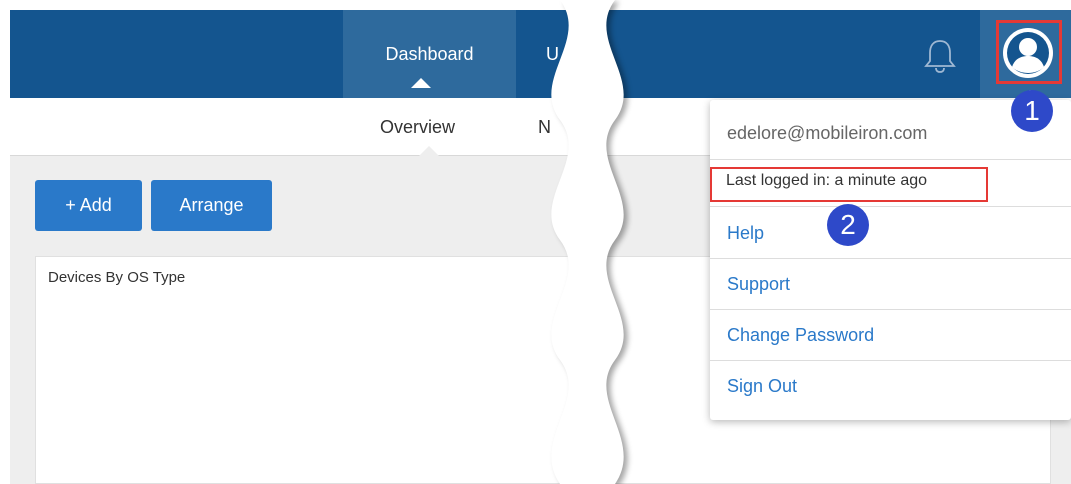 The height and width of the screenshot is (484, 1071). I want to click on callout-number: 2, so click(848, 224).